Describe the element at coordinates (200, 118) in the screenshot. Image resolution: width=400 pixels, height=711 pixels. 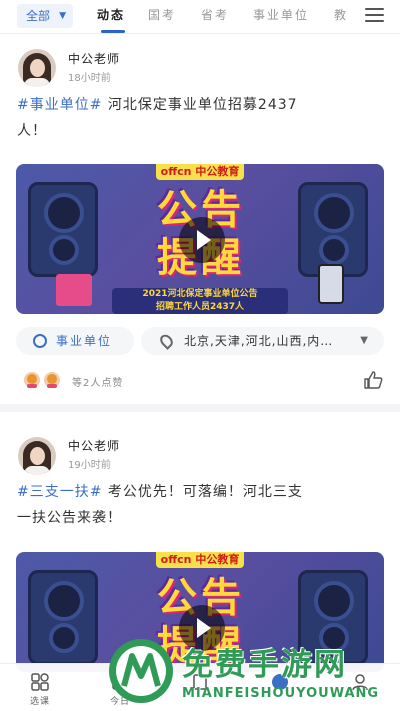
I see `post-content: #事业单位# 河北保定事业单位招募2437 人！` at that location.